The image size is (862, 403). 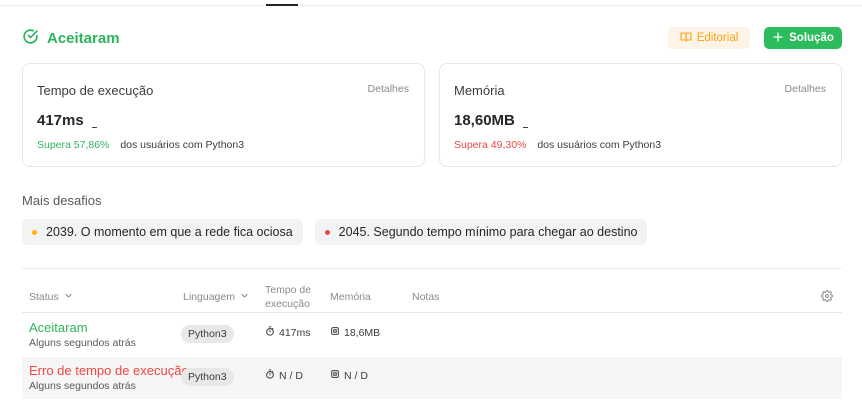 I want to click on check-circle-icon, so click(x=30, y=38).